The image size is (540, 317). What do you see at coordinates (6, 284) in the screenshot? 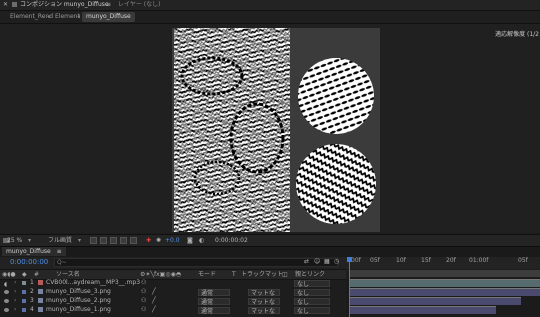
I see `audio-icon: ◖` at bounding box center [6, 284].